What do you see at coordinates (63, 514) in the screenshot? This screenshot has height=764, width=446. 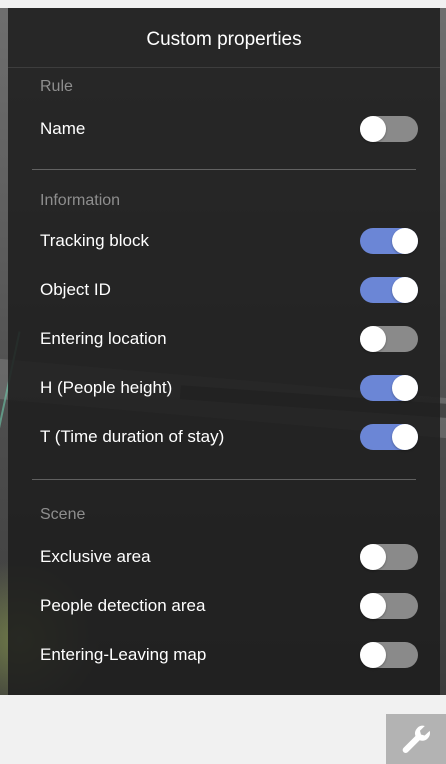 I see `section-label-scene: Scene` at bounding box center [63, 514].